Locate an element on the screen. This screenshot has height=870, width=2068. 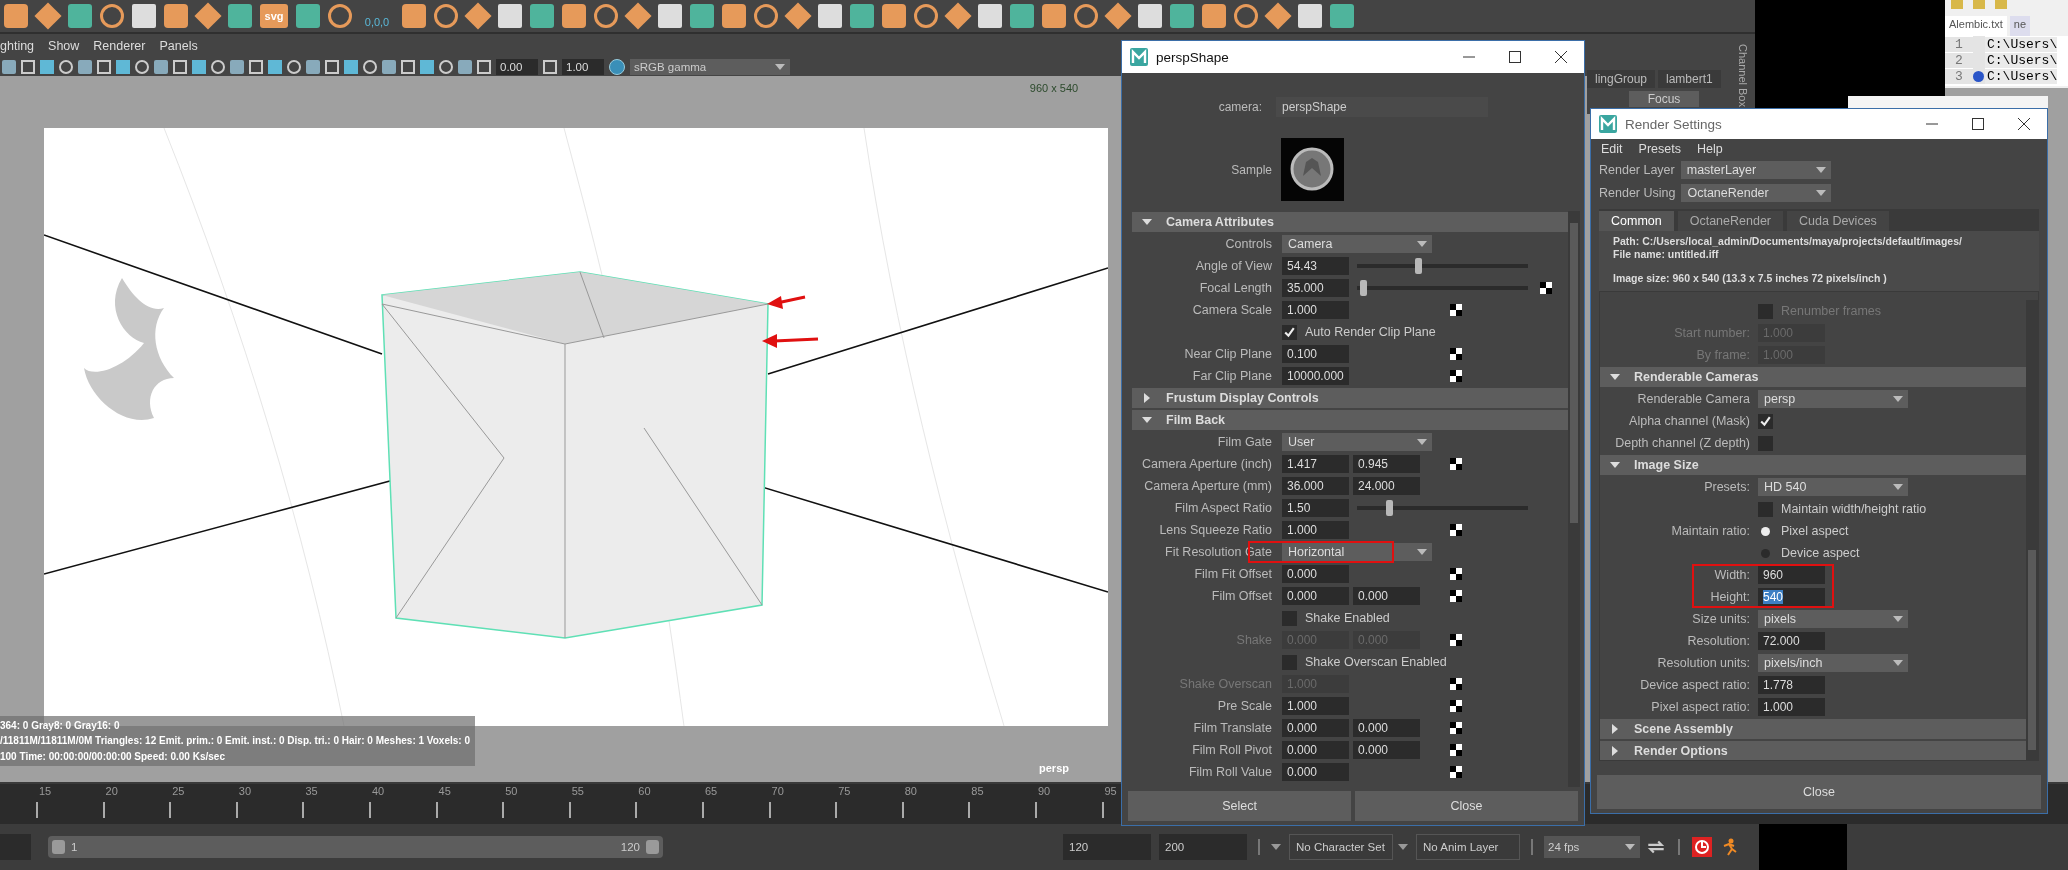
input-field: 120 is located at coordinates (1107, 847).